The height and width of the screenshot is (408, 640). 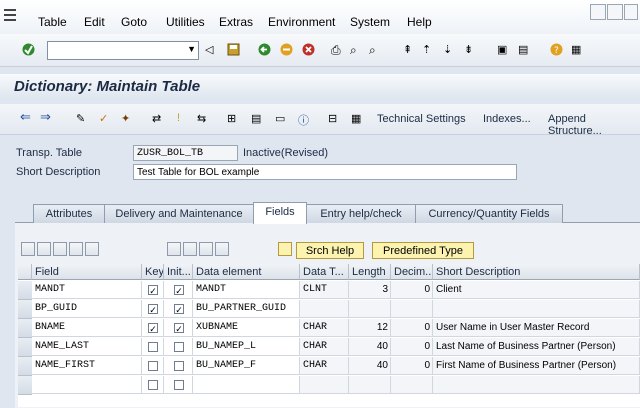 What do you see at coordinates (87, 366) in the screenshot?
I see `field-name-cell: NAME_FIRST` at bounding box center [87, 366].